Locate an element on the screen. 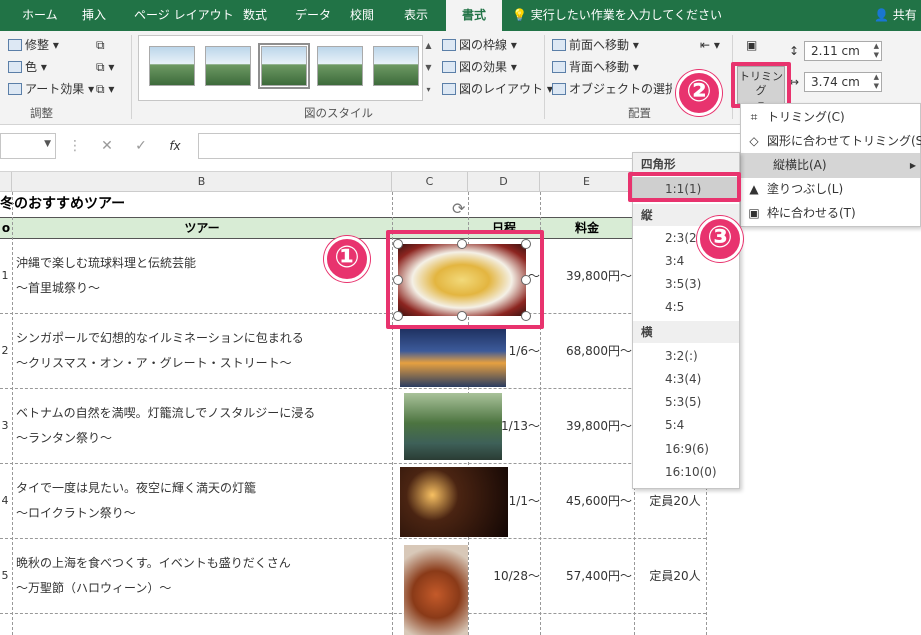  tell-me-box: 💡 実行したい作業を入力してください is located at coordinates (617, 15).